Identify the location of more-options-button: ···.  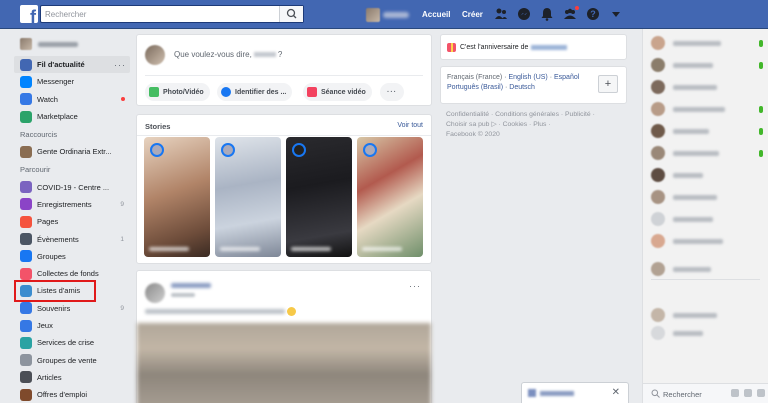
(120, 65).